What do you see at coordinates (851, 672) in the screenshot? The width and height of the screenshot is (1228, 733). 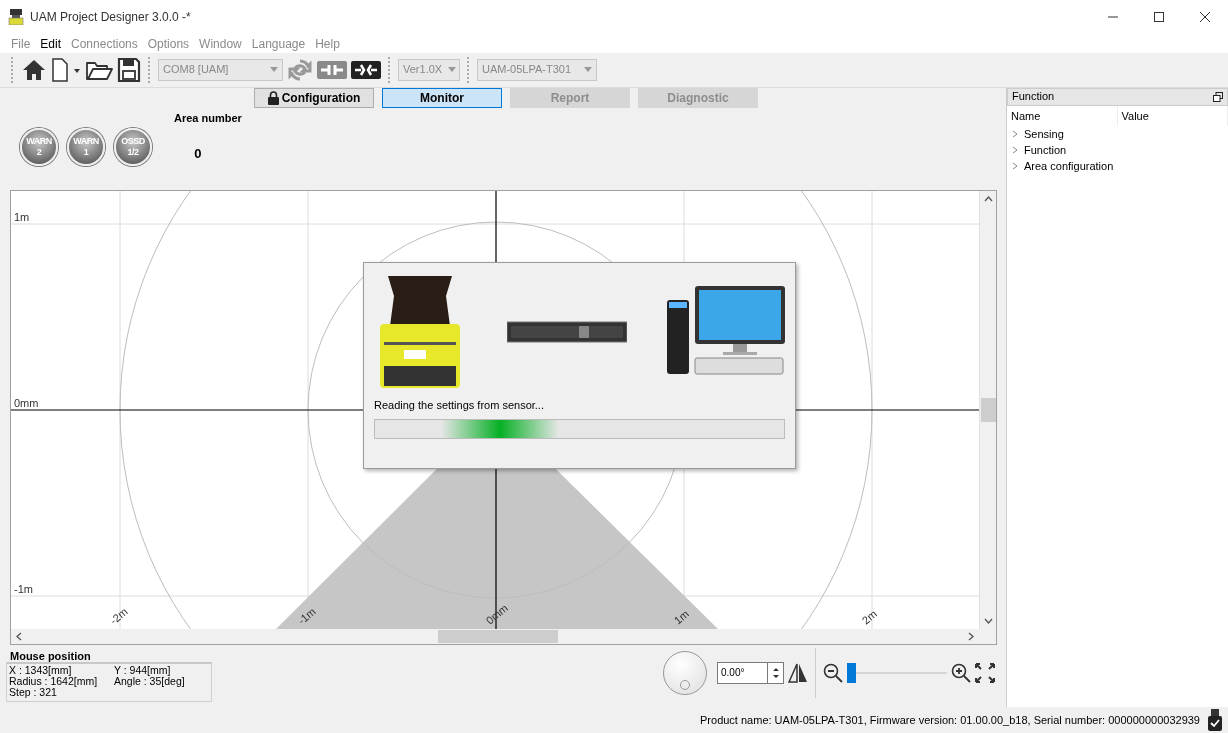 I see `zoom-slider-thumb` at bounding box center [851, 672].